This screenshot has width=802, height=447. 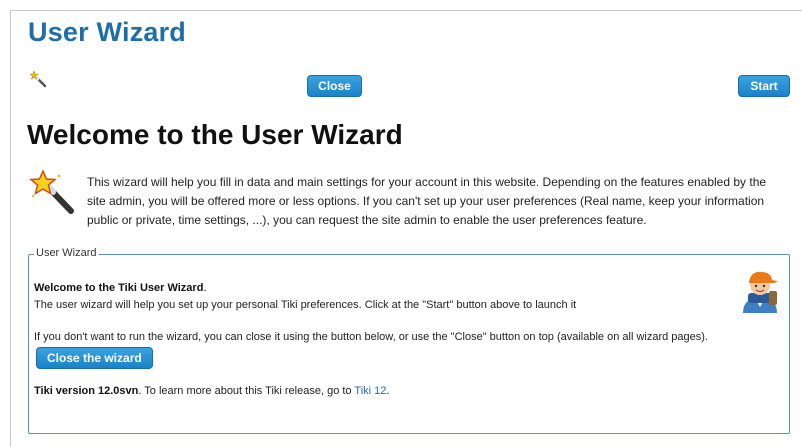 I want to click on close-button: Close, so click(x=334, y=86).